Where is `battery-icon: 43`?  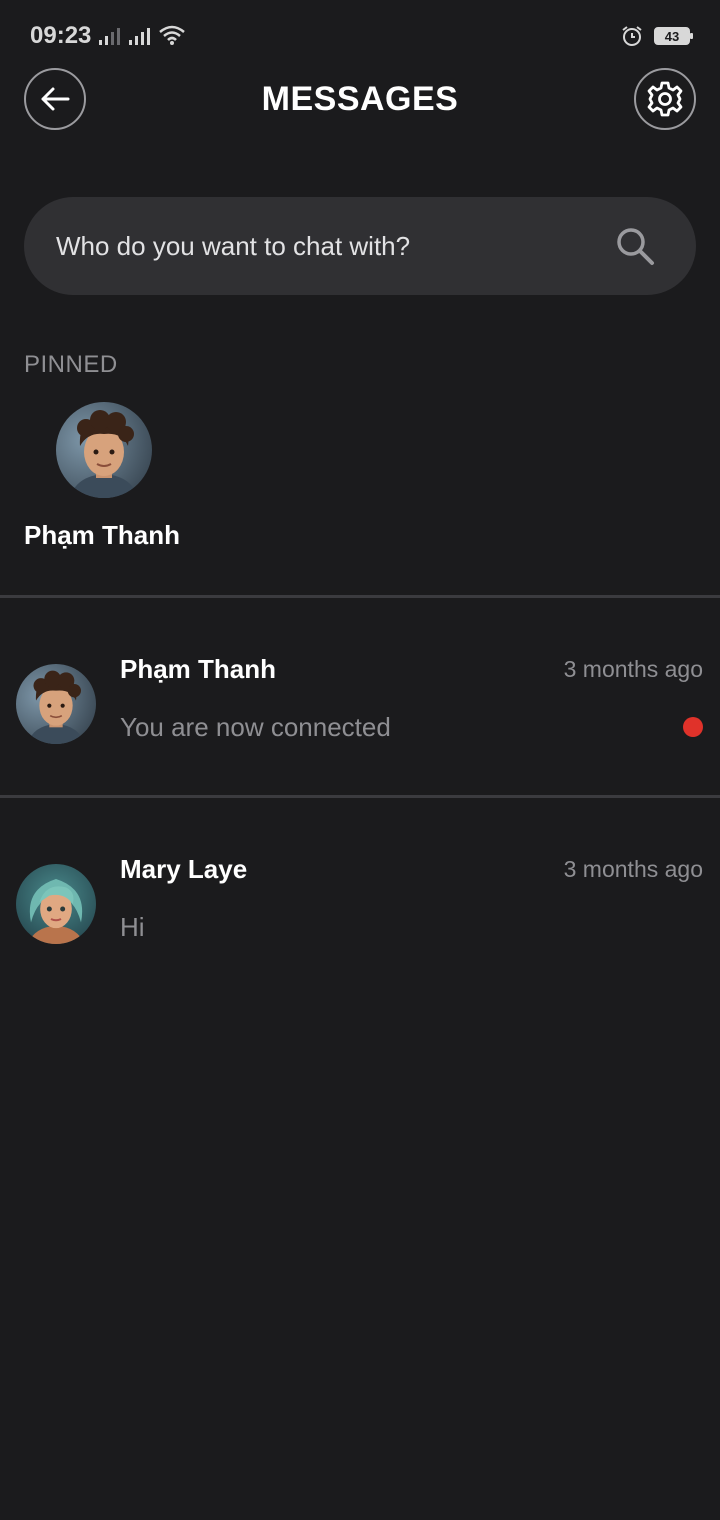 battery-icon: 43 is located at coordinates (673, 36).